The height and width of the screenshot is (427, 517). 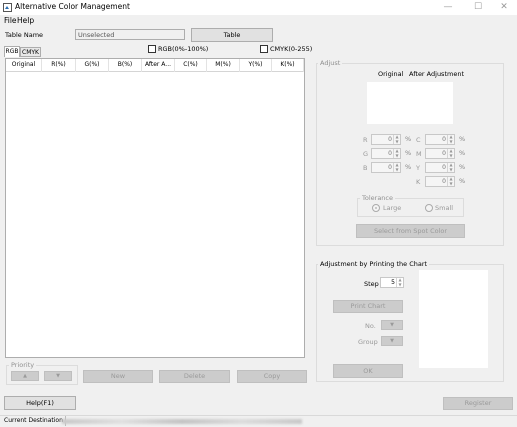 What do you see at coordinates (440, 153) in the screenshot?
I see `m-spinner: 0 ▲ ▼` at bounding box center [440, 153].